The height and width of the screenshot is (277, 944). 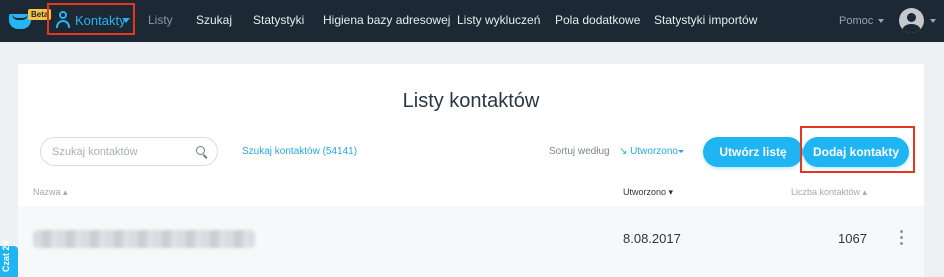 I want to click on column-header-name: Nazwa ▴, so click(x=50, y=192).